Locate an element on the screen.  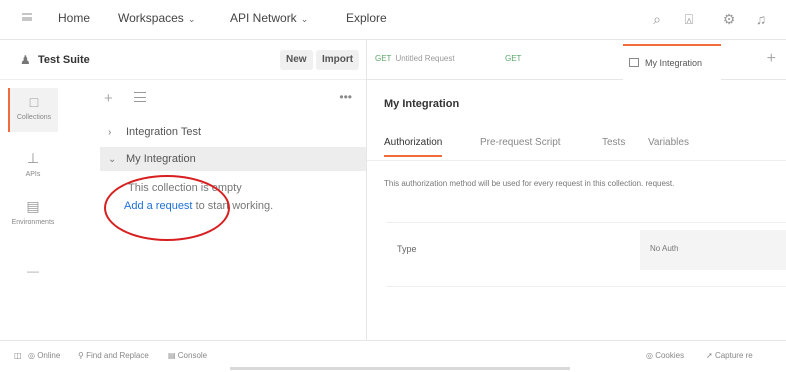
rail-more-label: — is located at coordinates (33, 271).